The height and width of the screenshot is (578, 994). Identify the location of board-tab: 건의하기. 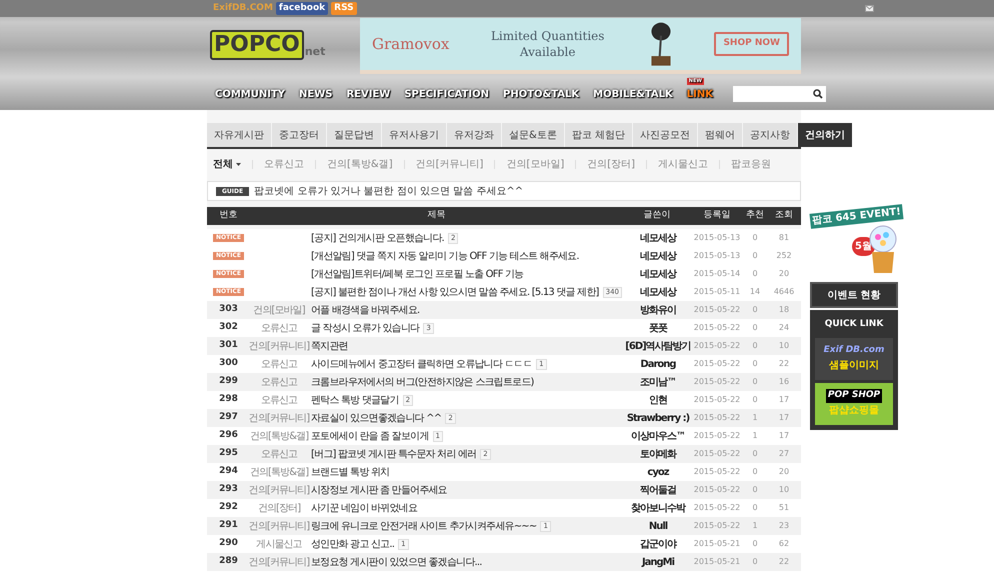
(825, 135).